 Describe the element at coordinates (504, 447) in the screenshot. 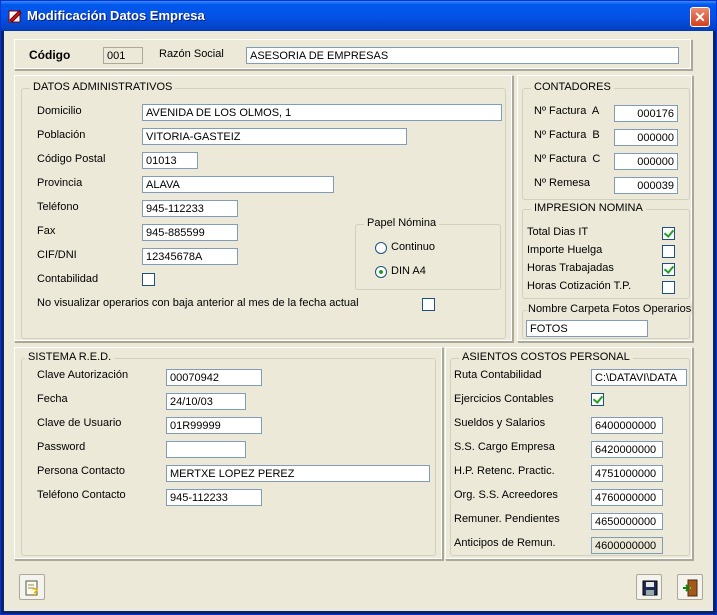

I see `ss-cargo-label: S.S. Cargo Empresa` at that location.